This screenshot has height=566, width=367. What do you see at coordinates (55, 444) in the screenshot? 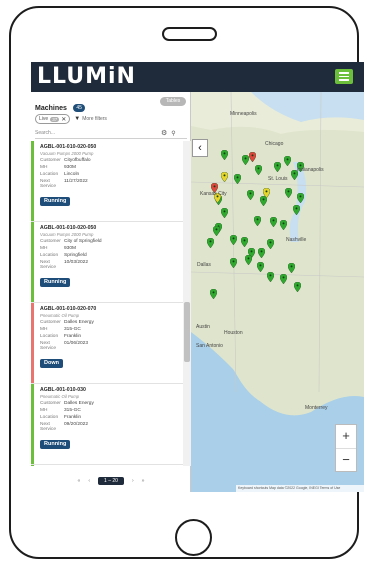
I see `status-badge: Running` at bounding box center [55, 444].